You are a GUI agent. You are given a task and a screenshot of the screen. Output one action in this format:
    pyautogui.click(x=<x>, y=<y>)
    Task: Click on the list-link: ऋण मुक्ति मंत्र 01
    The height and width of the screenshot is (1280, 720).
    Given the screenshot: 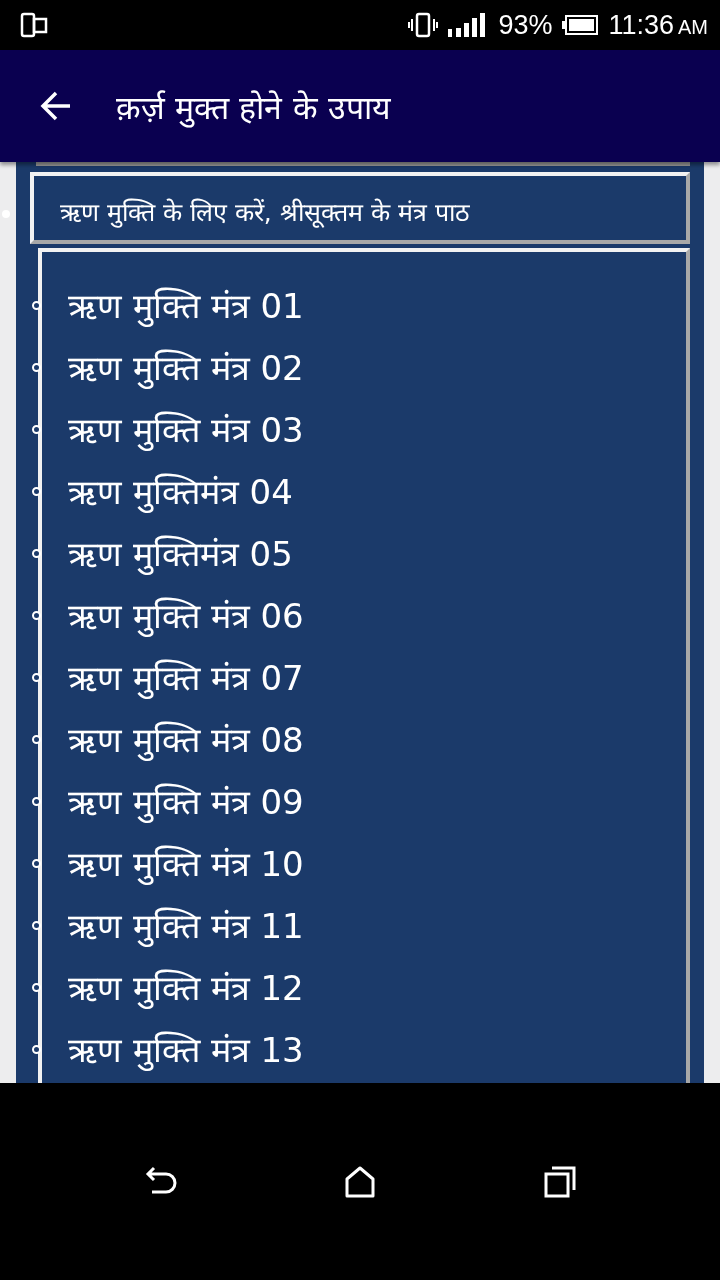 What is the action you would take?
    pyautogui.click(x=186, y=305)
    